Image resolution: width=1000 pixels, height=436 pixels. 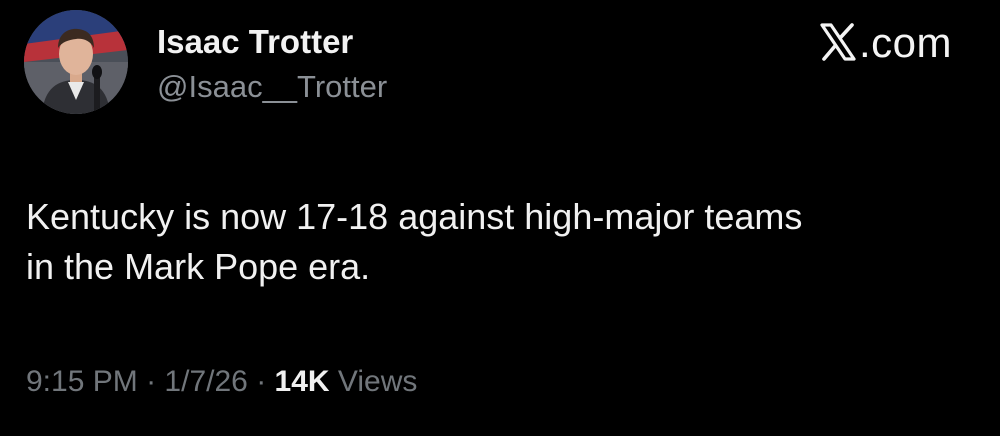 I want to click on avatar-photo-icon, so click(x=76, y=62).